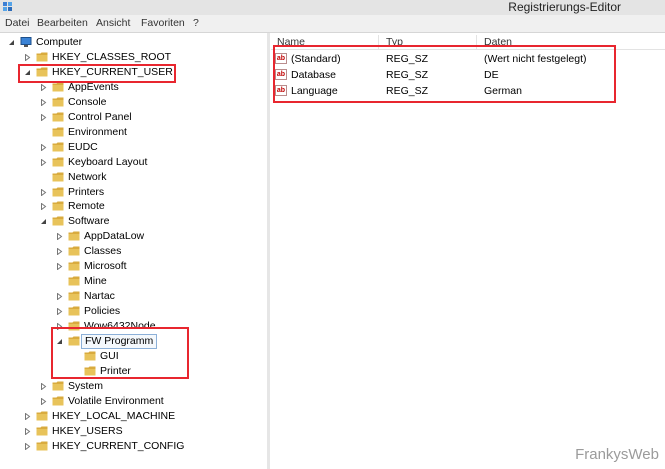 The image size is (665, 469). I want to click on tree-node-microsoft: Microsoft, so click(133, 266).